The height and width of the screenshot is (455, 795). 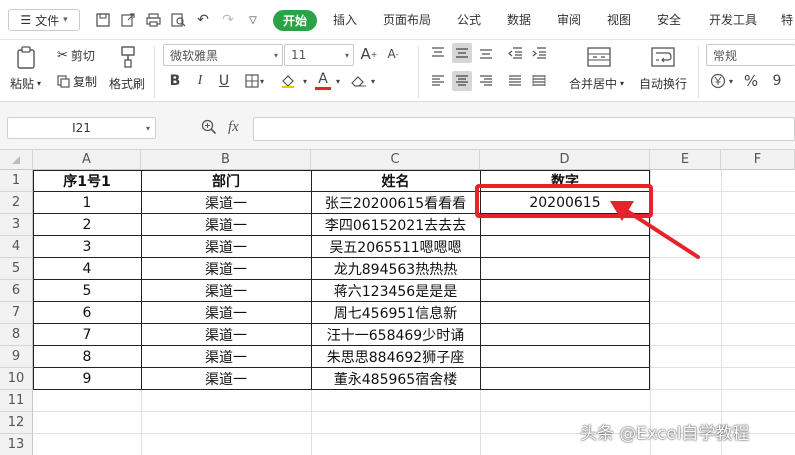 I want to click on align-bottom-icon, so click(x=486, y=53).